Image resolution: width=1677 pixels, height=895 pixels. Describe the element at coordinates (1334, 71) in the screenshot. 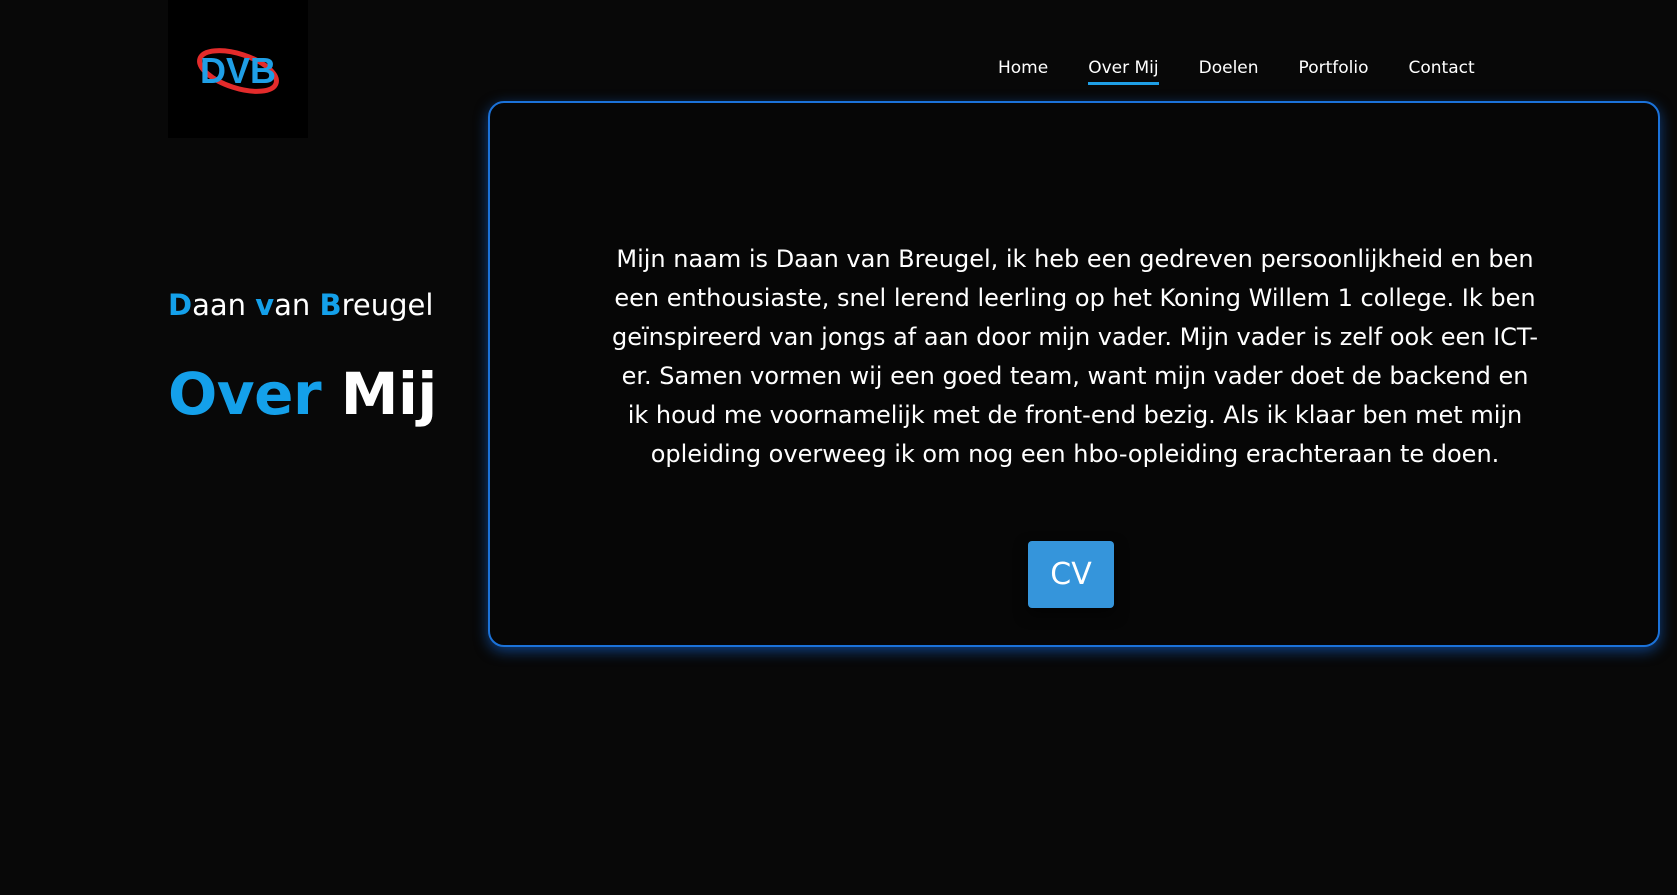

I see `nav-portfolio: Portfolio` at that location.